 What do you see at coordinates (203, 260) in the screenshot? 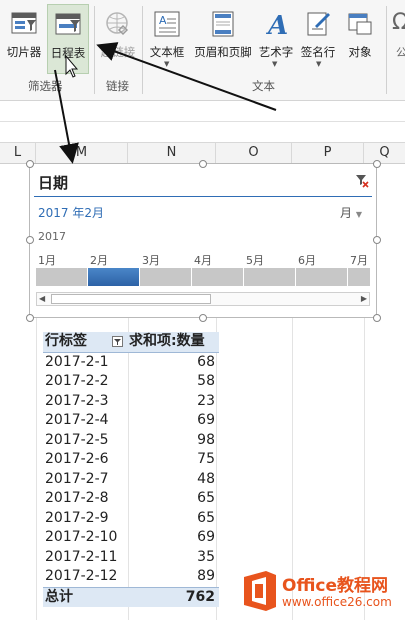
I see `month-label: 4月` at bounding box center [203, 260].